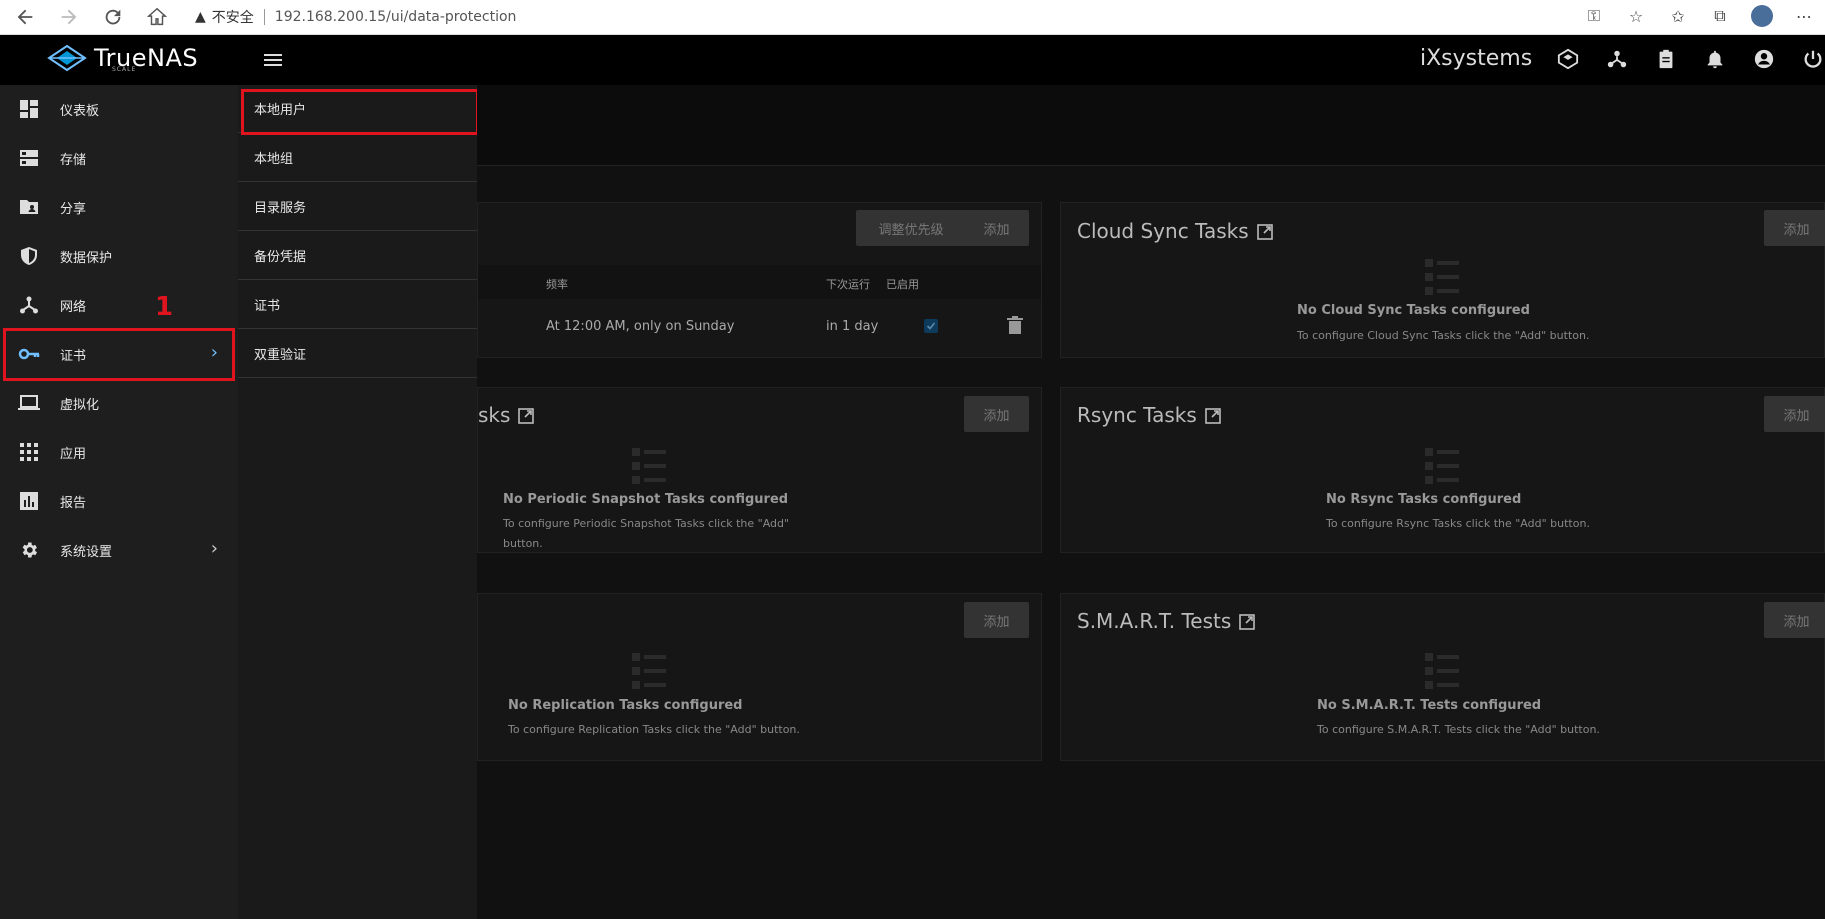 The height and width of the screenshot is (919, 1825). I want to click on address-bar: ▲ 不安全 192.168.200.15/ui/data-protection, so click(355, 17).